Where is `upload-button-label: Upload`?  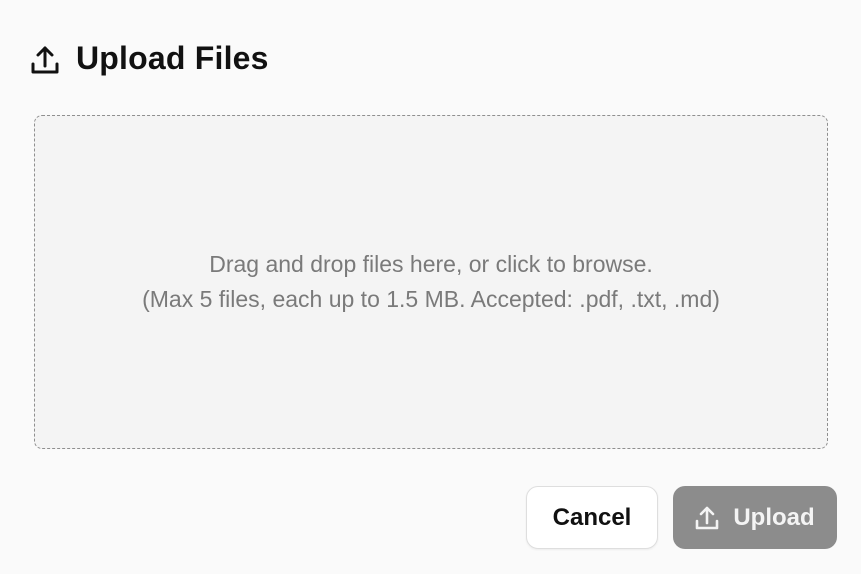 upload-button-label: Upload is located at coordinates (774, 517).